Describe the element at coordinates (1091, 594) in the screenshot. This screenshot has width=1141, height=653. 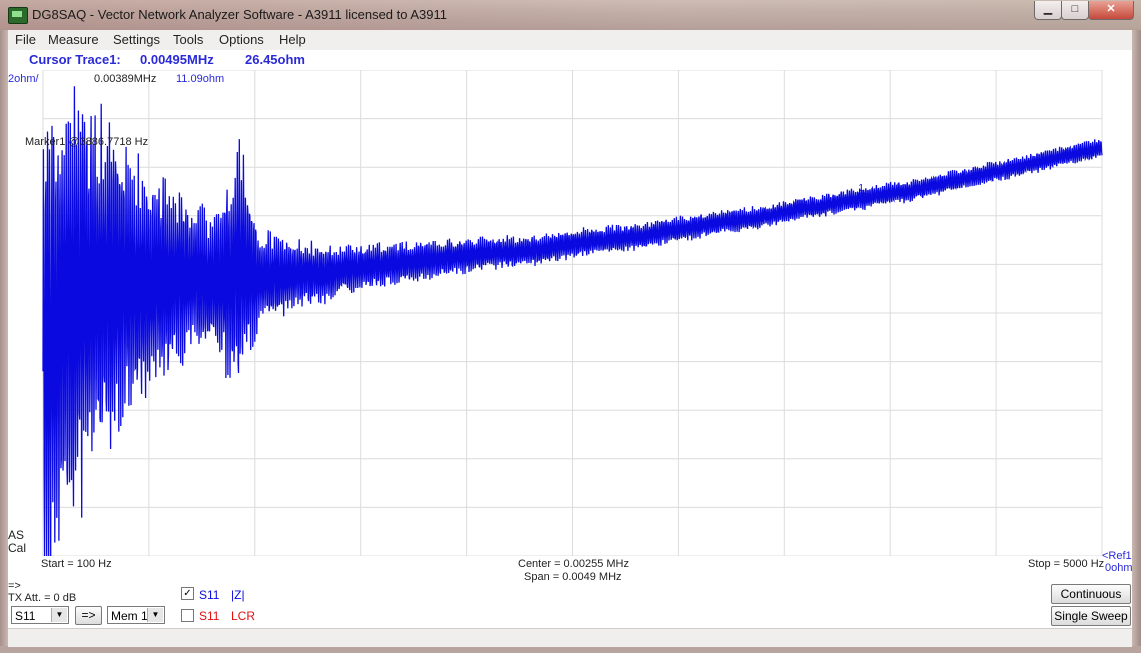
I see `continuous-button: Continuous` at that location.